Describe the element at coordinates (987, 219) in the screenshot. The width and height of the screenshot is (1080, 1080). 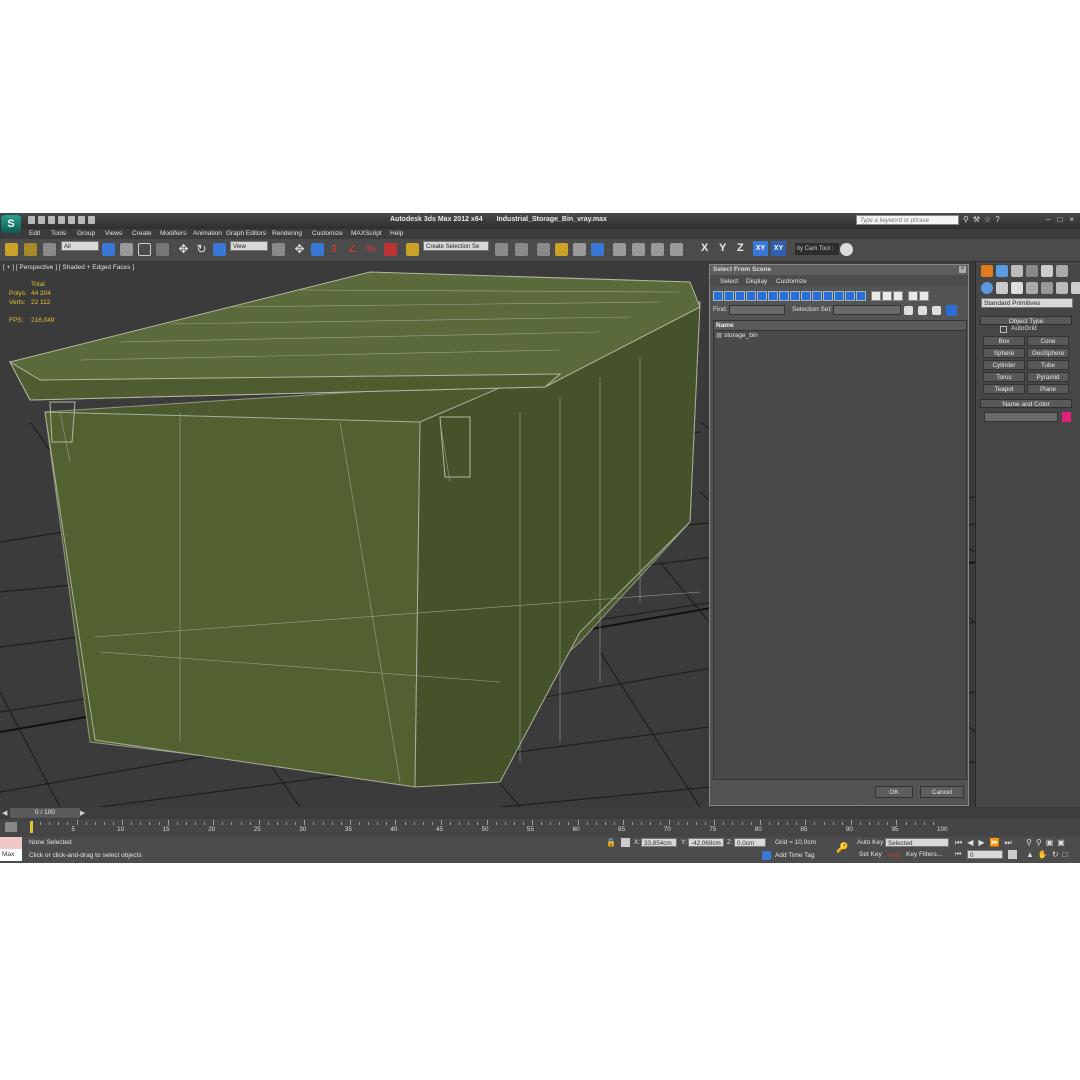
I see `favorites-star-icon: ☆` at that location.